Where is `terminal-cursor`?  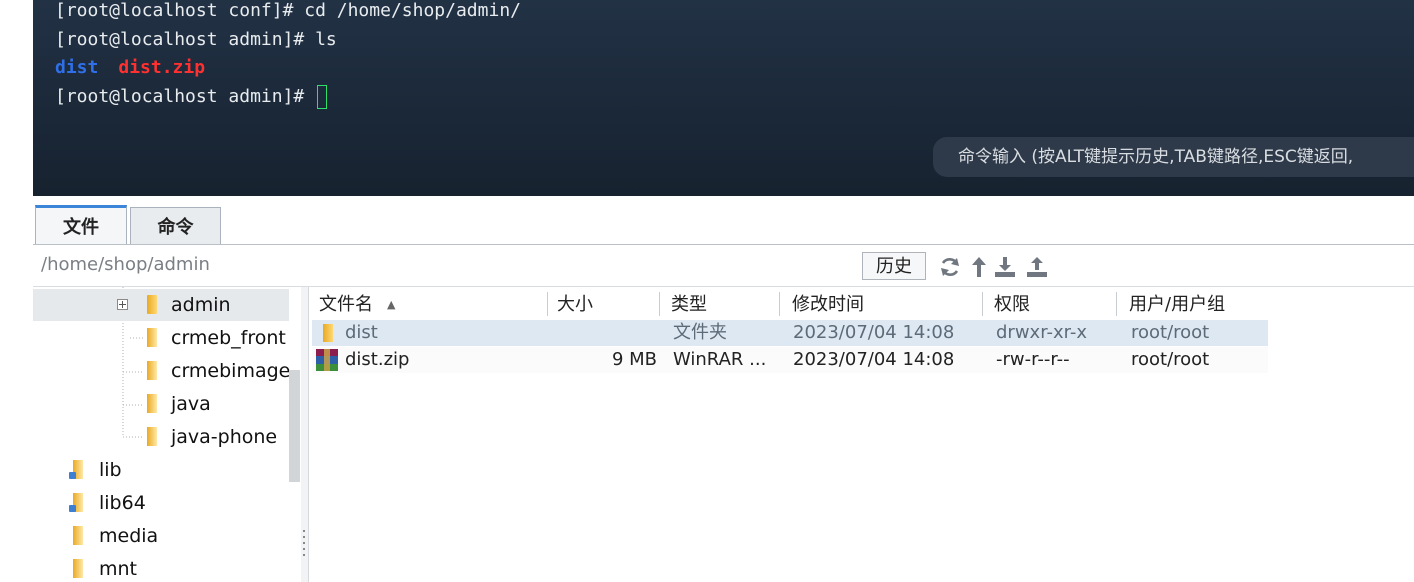
terminal-cursor is located at coordinates (322, 96).